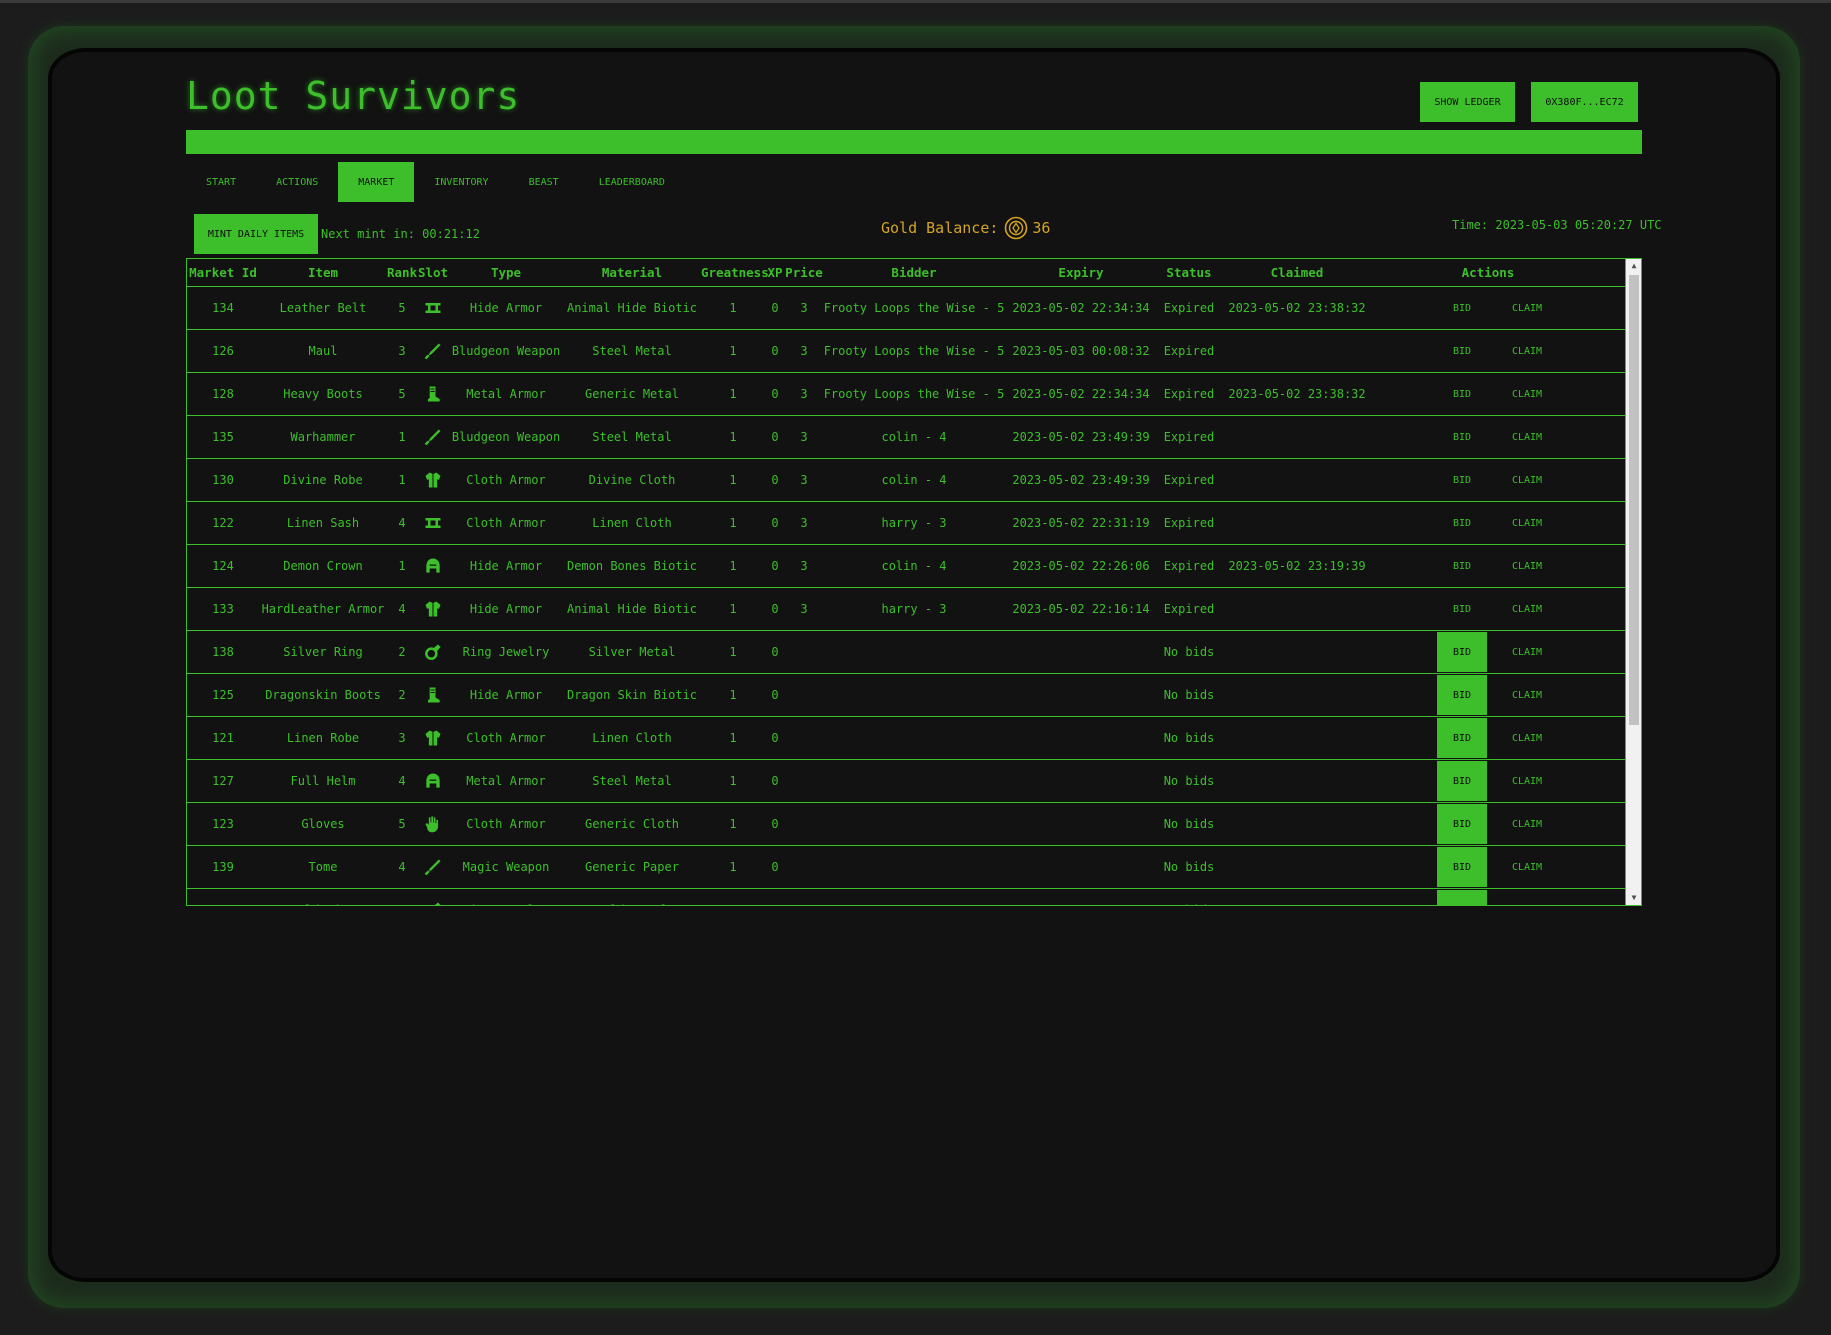 This screenshot has width=1831, height=1335. What do you see at coordinates (221, 182) in the screenshot?
I see `tab-start: START` at bounding box center [221, 182].